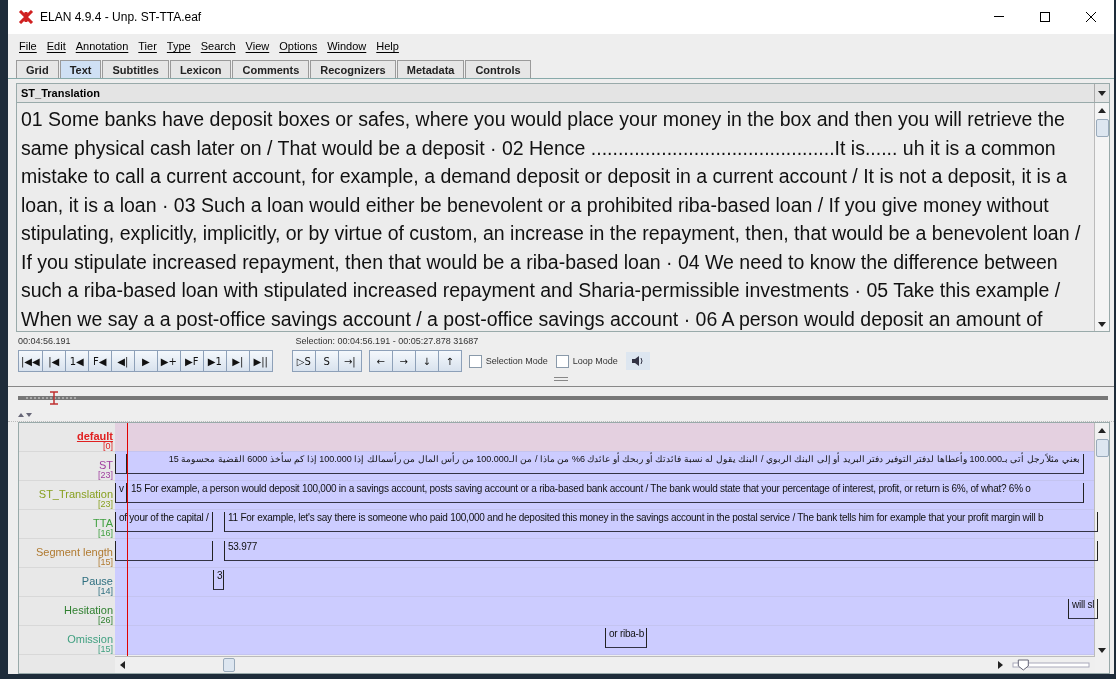 The width and height of the screenshot is (1116, 679). Describe the element at coordinates (102, 46) in the screenshot. I see `menu-item: Annotation` at that location.